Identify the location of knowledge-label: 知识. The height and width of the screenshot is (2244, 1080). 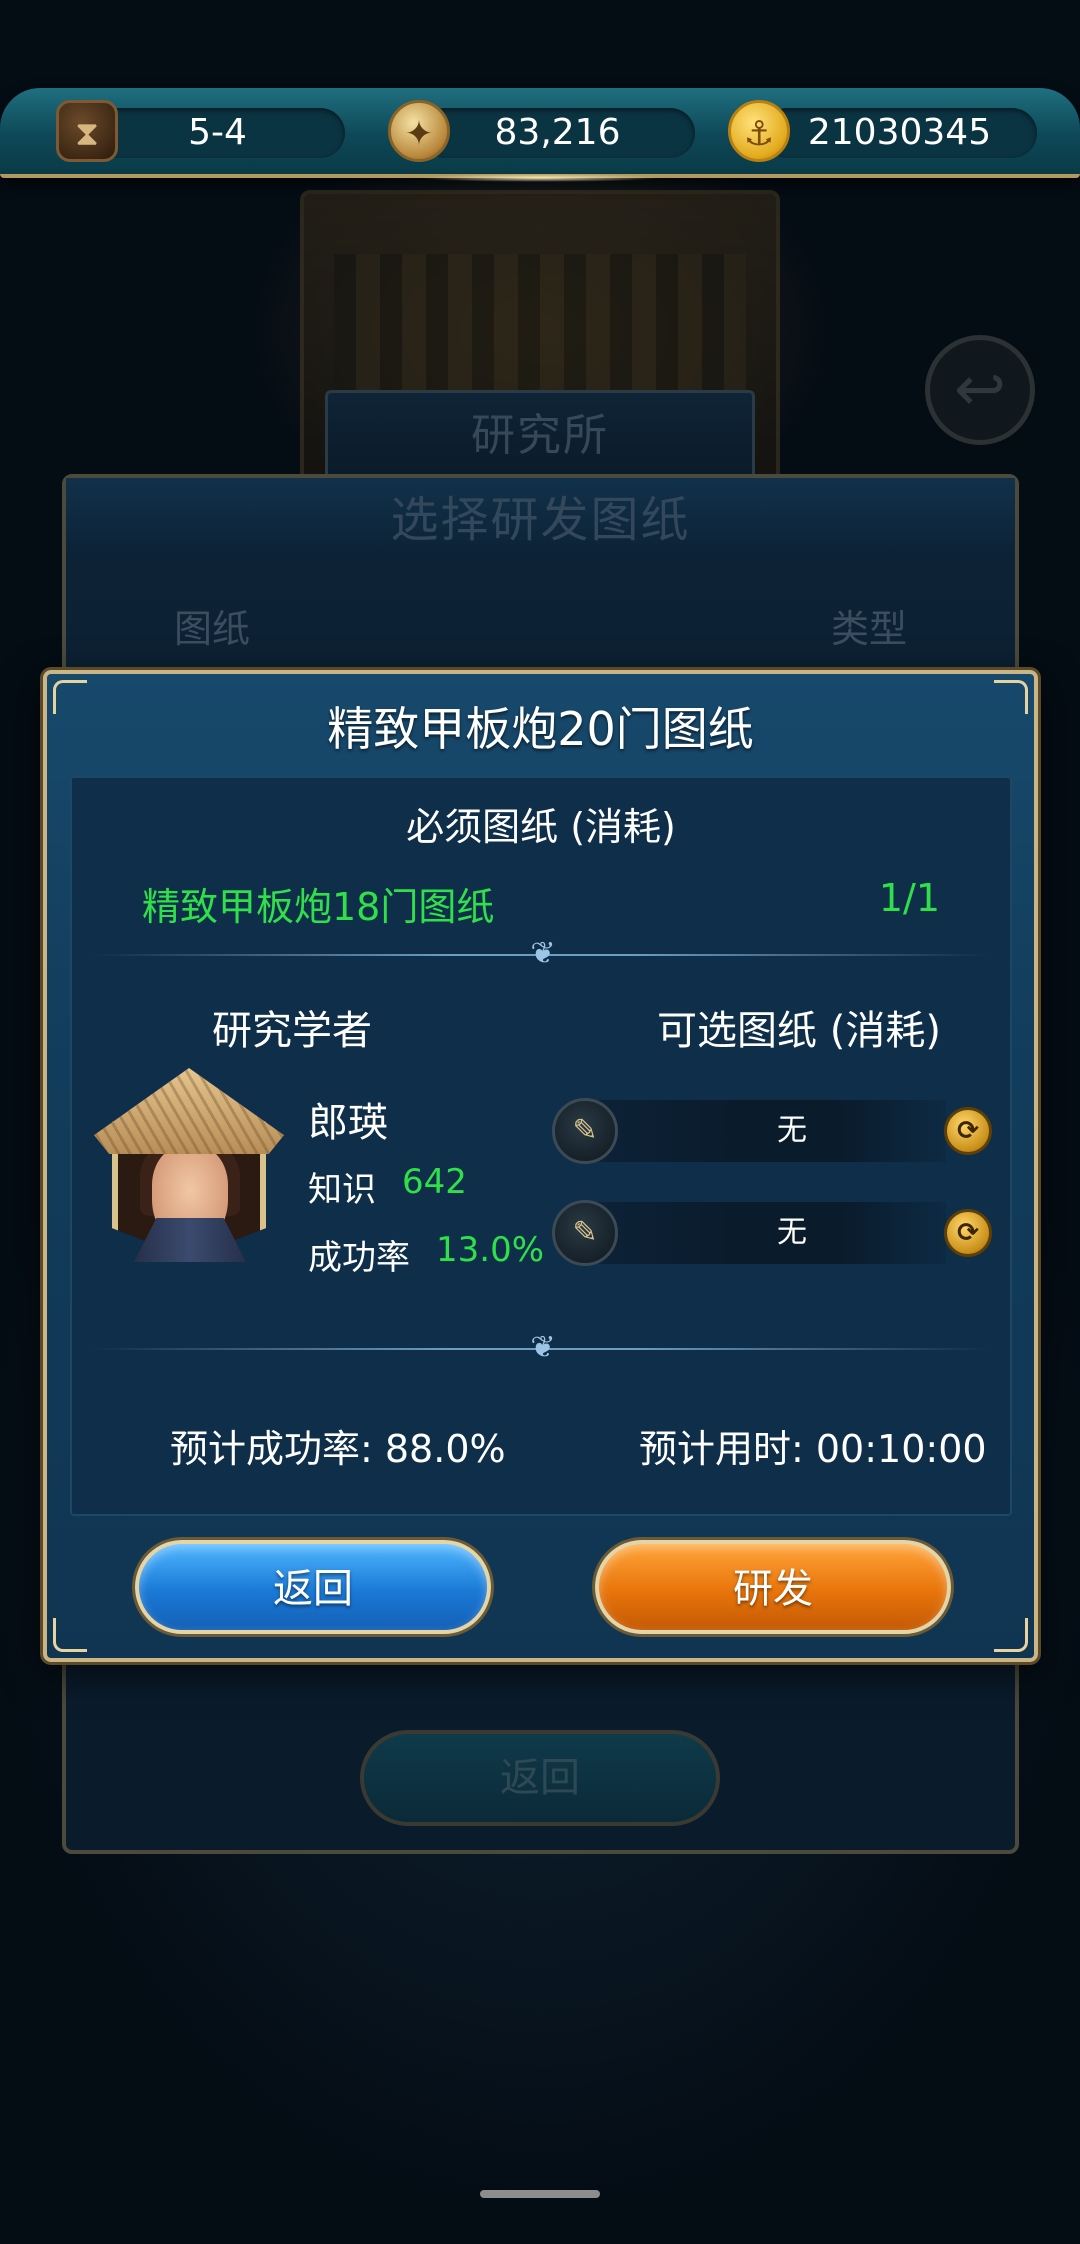
(342, 1190).